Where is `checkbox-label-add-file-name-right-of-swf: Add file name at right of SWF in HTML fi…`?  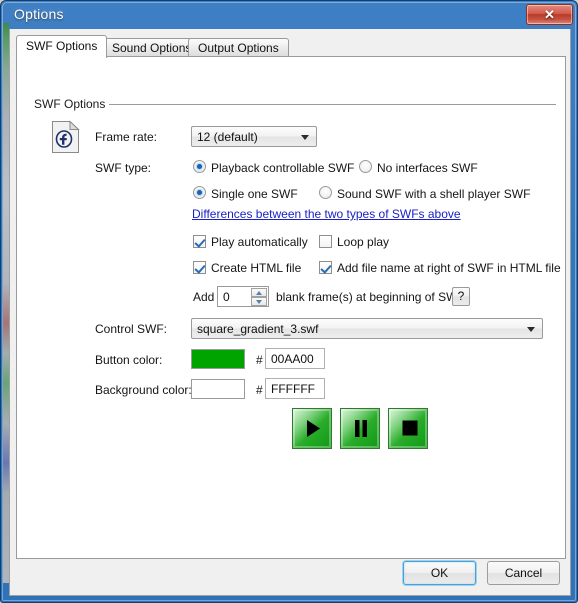
checkbox-label-add-file-name-right-of-swf: Add file name at right of SWF in HTML fi… is located at coordinates (449, 268).